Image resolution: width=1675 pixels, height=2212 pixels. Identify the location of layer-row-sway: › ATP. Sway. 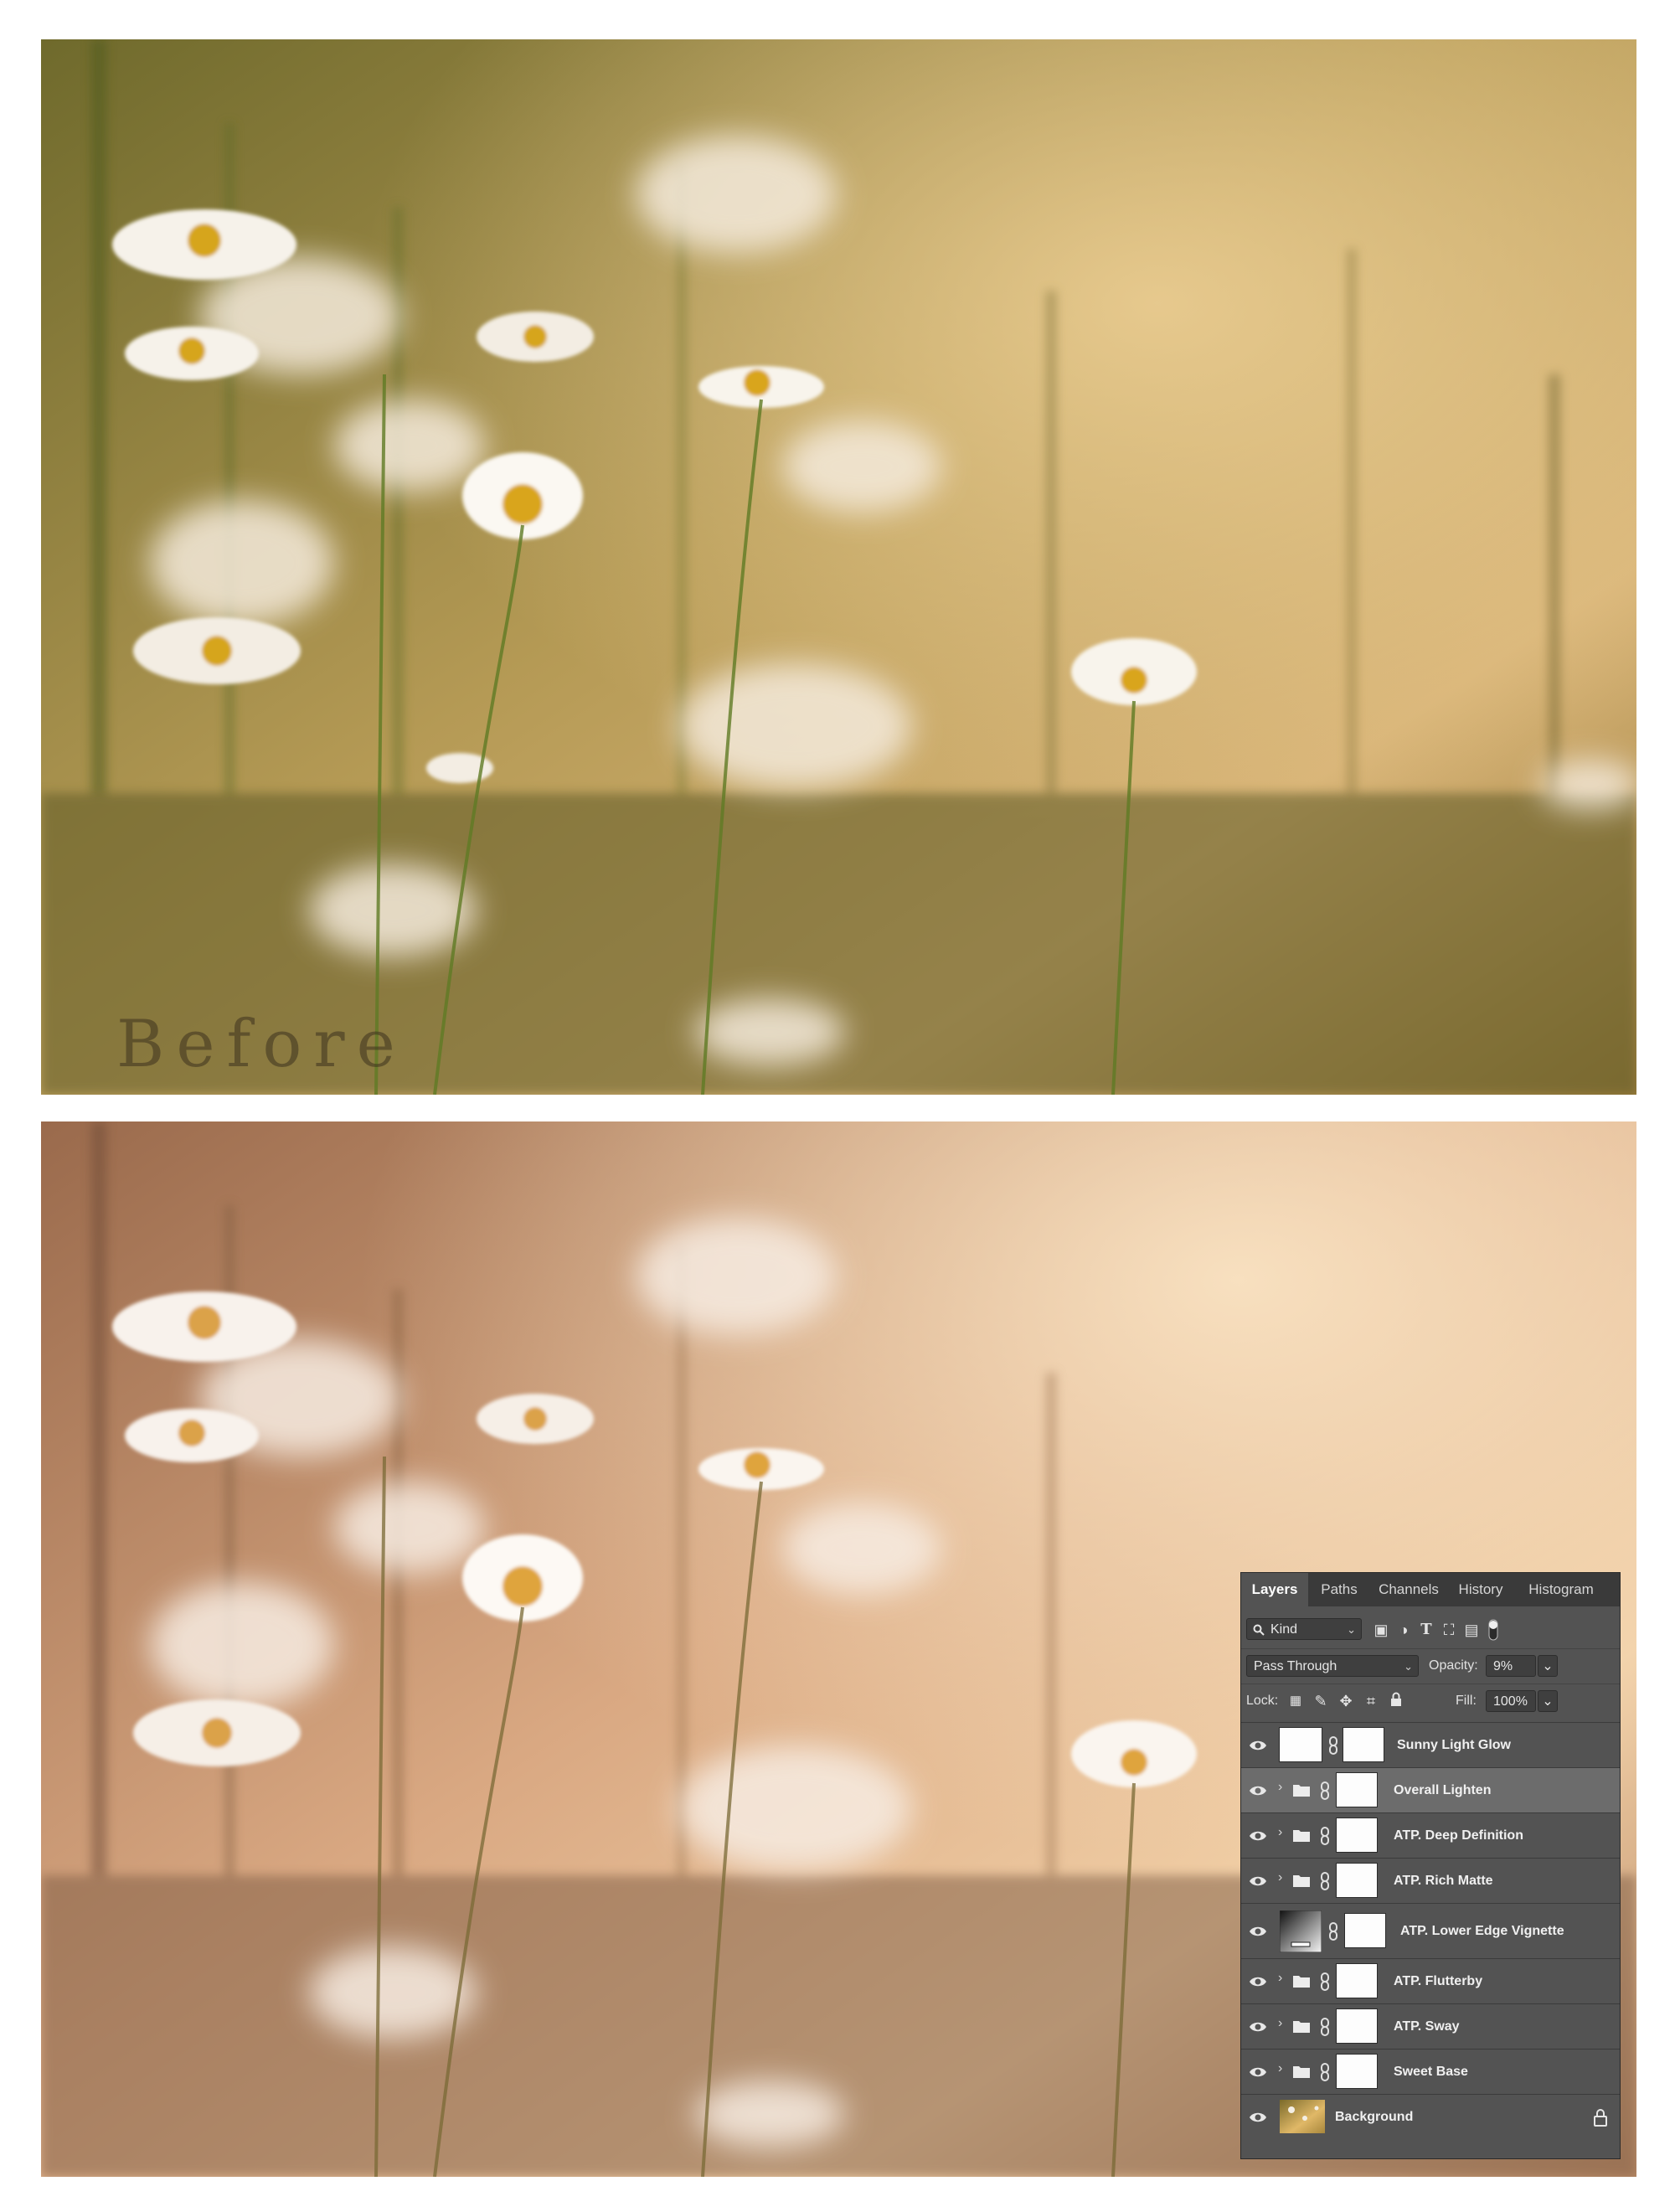
(1430, 2026).